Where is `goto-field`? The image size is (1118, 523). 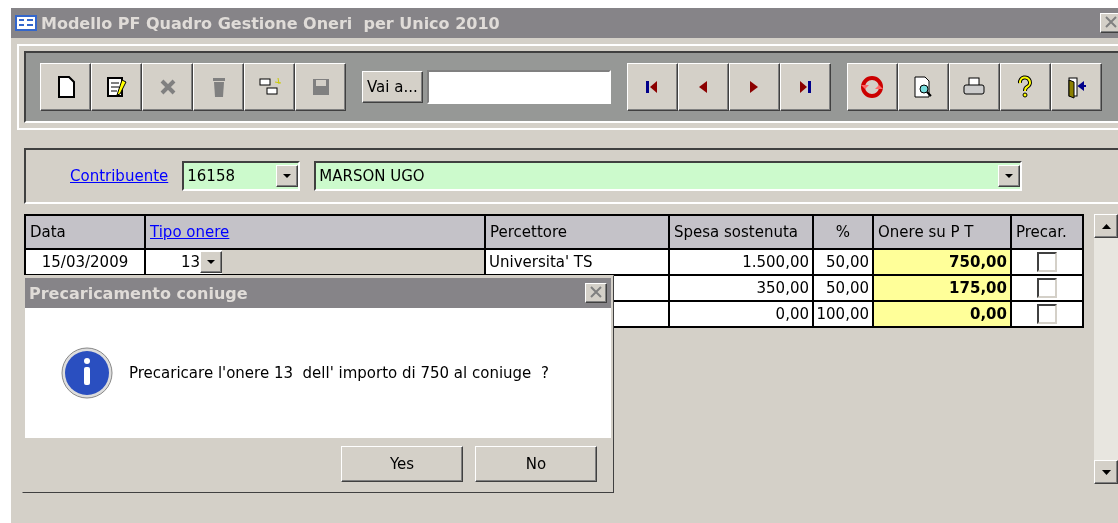 goto-field is located at coordinates (518, 87).